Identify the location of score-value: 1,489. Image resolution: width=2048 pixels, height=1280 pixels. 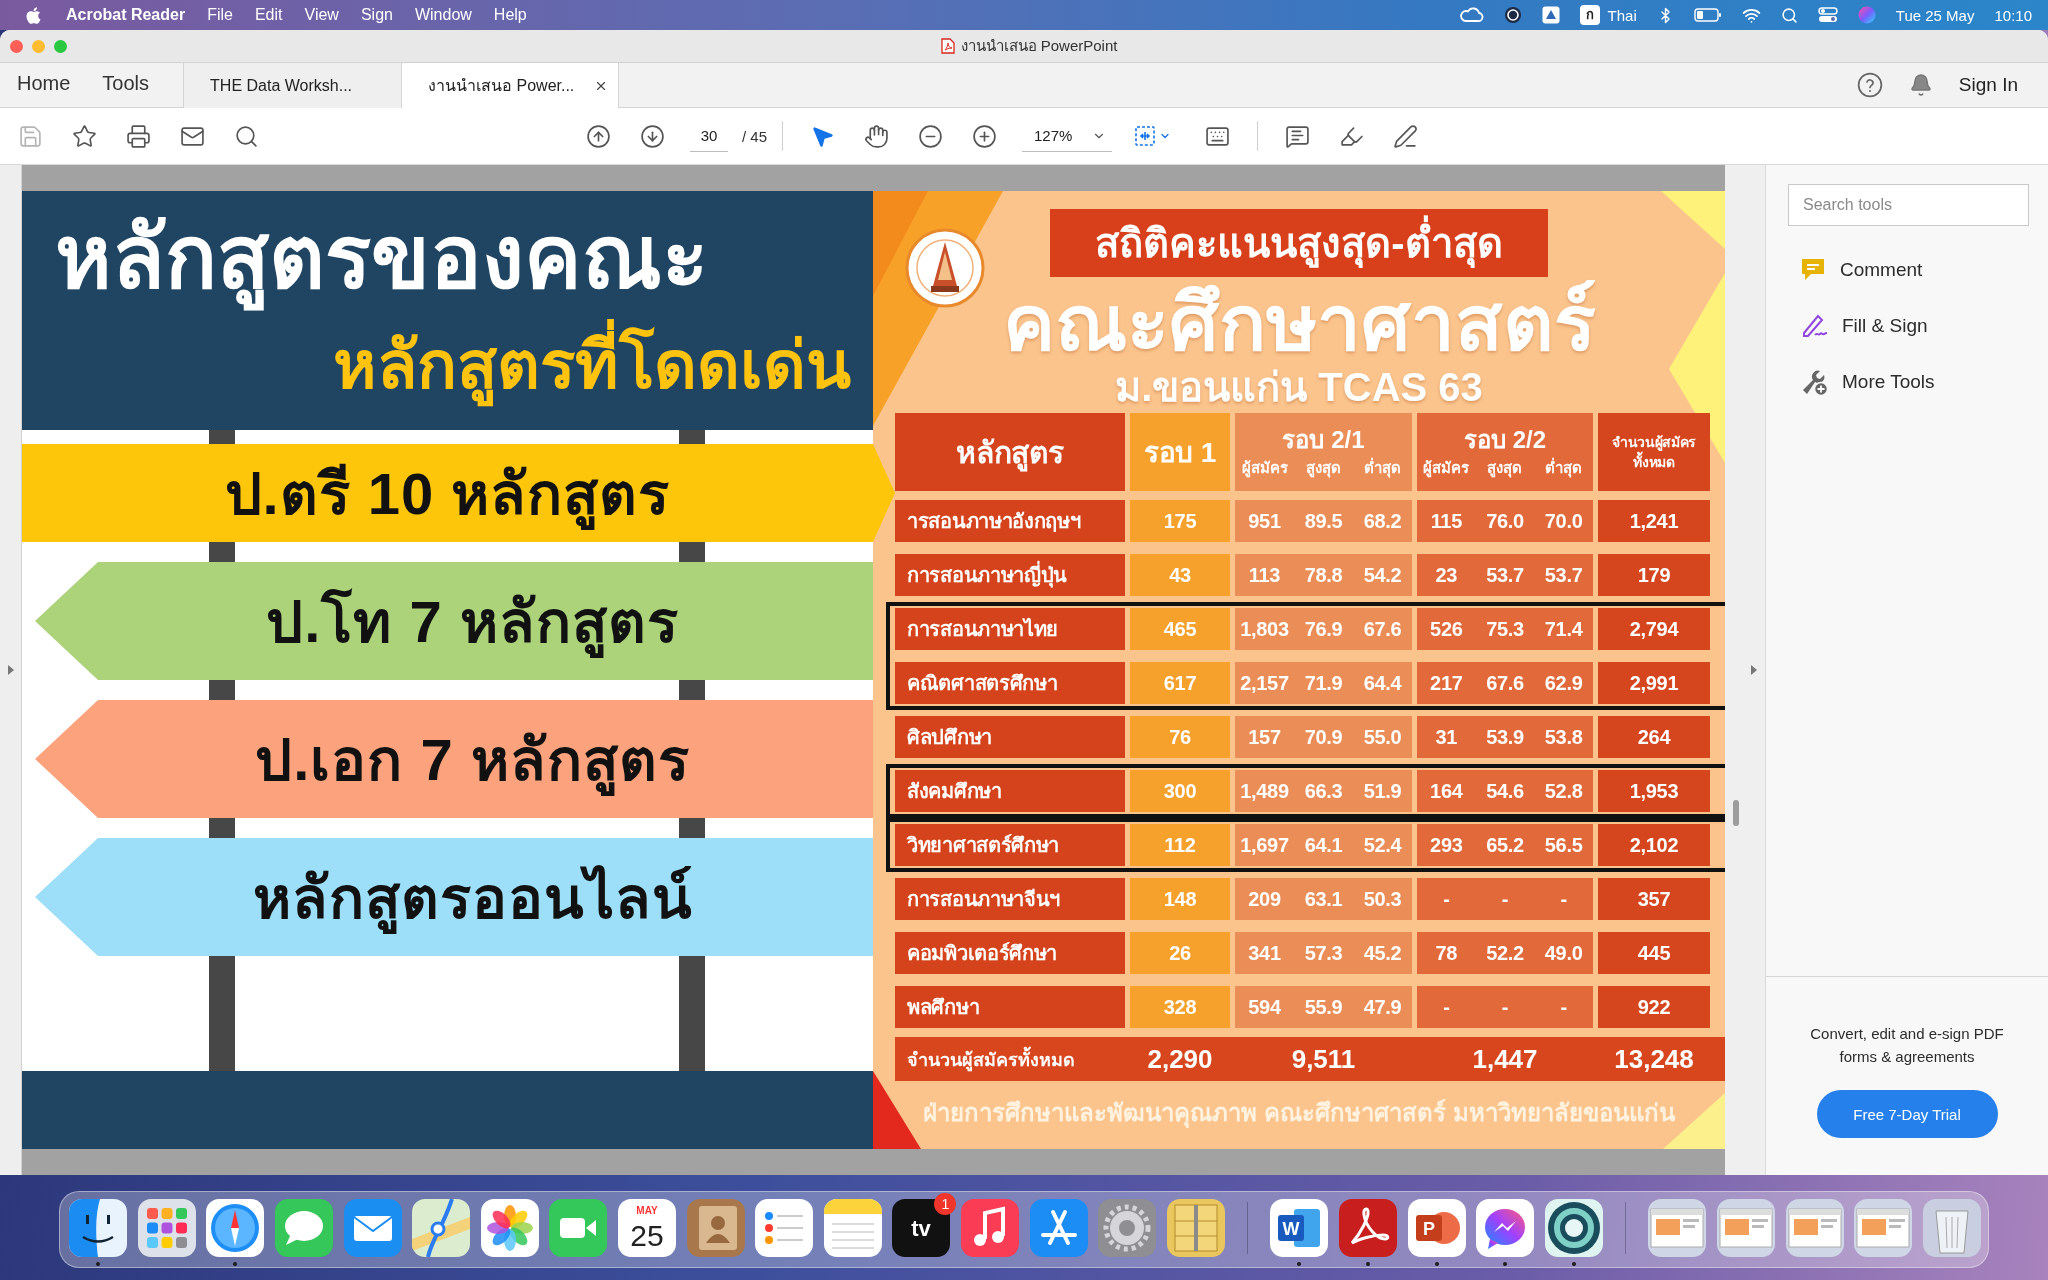
(1264, 791).